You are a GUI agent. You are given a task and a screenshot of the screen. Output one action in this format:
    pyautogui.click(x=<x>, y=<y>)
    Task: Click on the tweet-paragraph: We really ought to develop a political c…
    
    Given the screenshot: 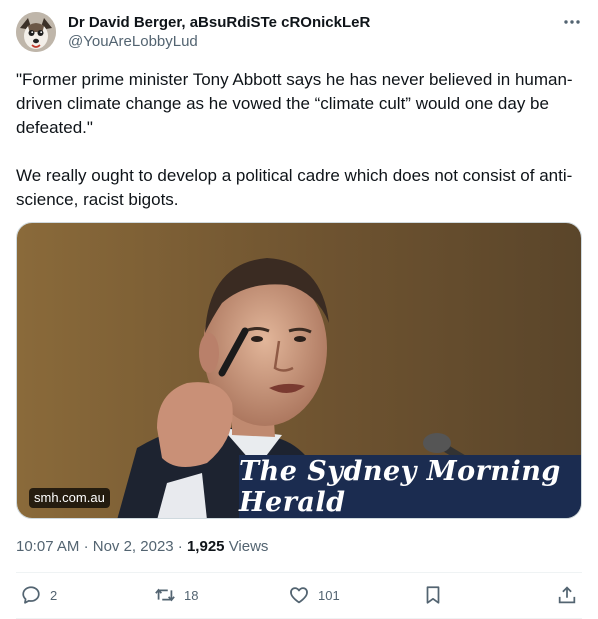 What is the action you would take?
    pyautogui.click(x=294, y=187)
    